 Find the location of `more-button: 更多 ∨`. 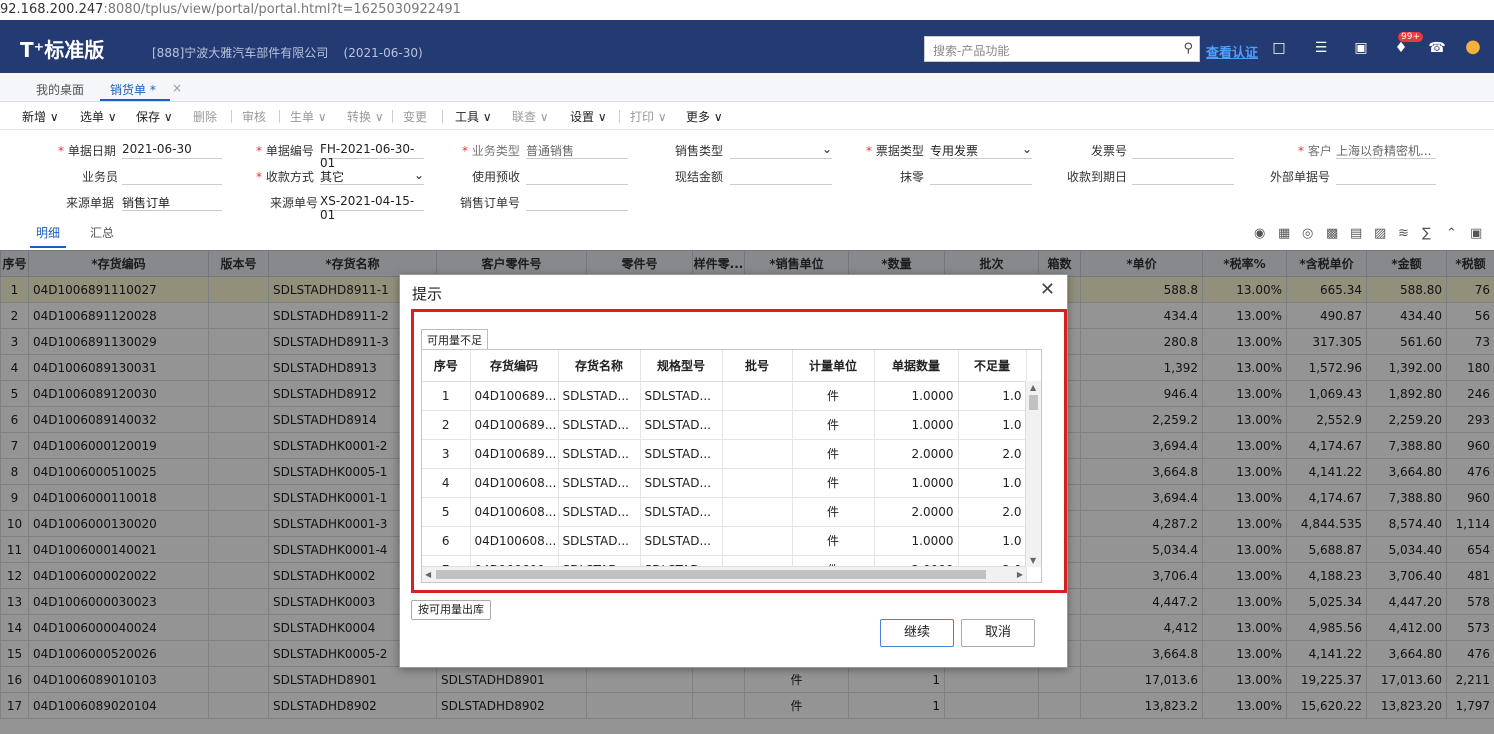

more-button: 更多 ∨ is located at coordinates (704, 116).